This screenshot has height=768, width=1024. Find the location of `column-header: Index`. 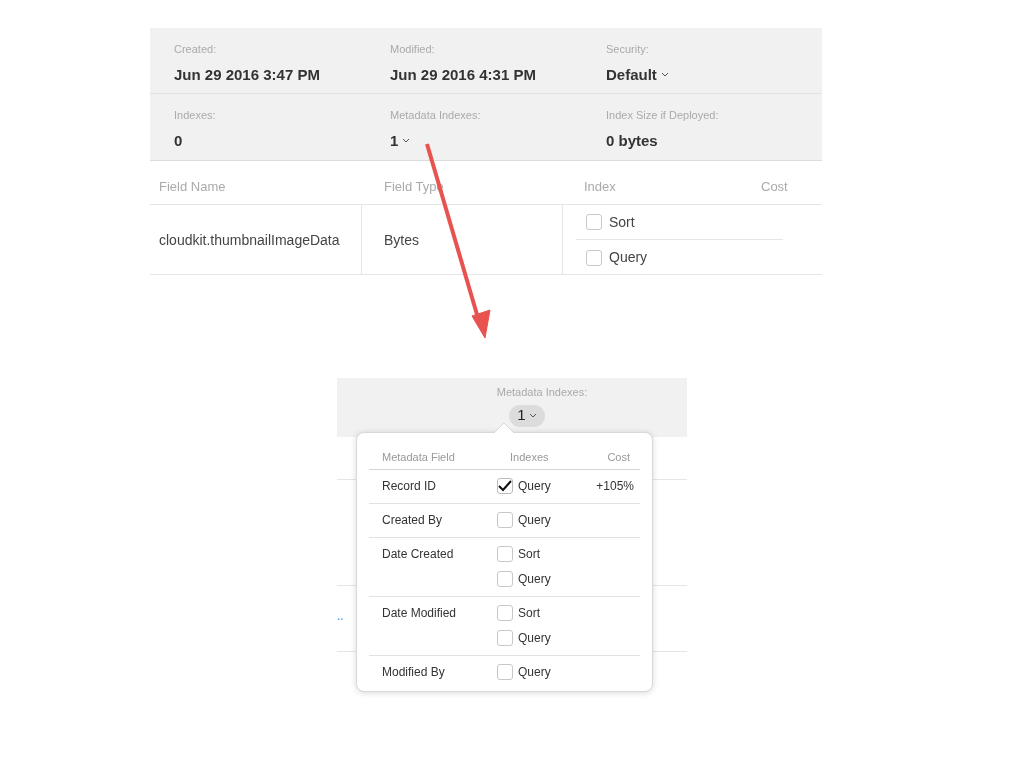

column-header: Index is located at coordinates (600, 186).